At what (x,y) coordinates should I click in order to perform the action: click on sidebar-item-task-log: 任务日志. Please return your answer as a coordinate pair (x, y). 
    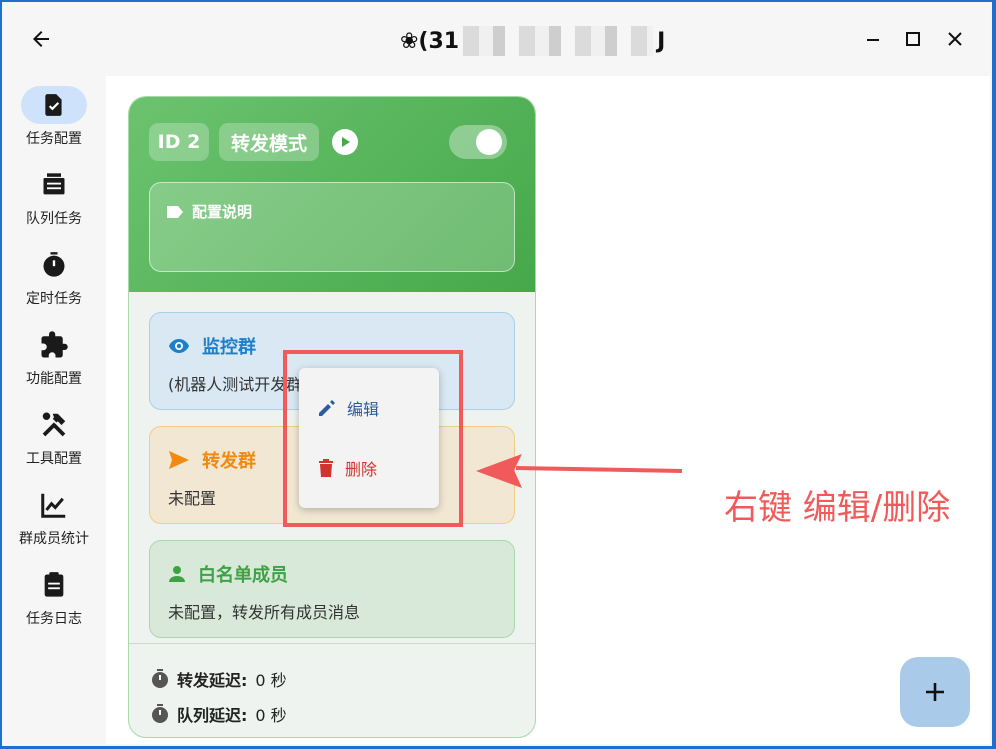
    Looking at the image, I should click on (54, 602).